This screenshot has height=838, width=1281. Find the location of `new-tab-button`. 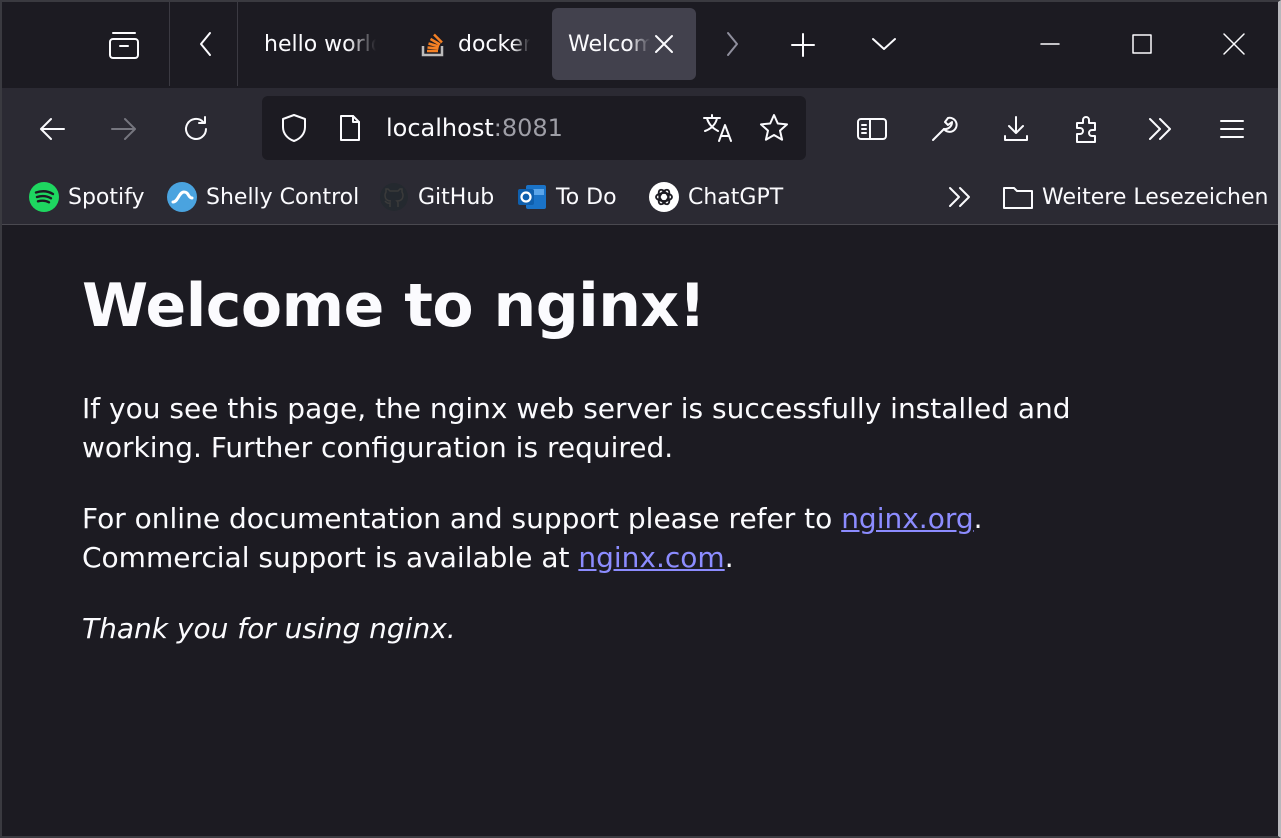

new-tab-button is located at coordinates (803, 45).